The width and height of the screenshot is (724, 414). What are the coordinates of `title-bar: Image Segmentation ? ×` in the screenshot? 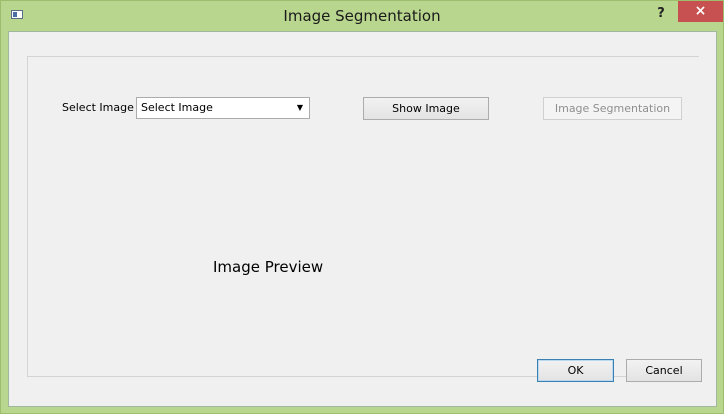 It's located at (362, 16).